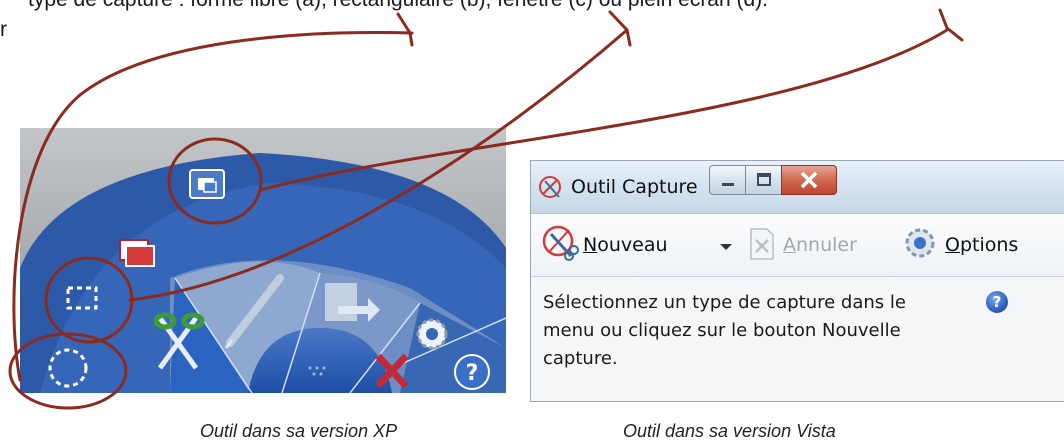 The height and width of the screenshot is (448, 1064). I want to click on toolbar: Nouveau Annuler Options, so click(797, 245).